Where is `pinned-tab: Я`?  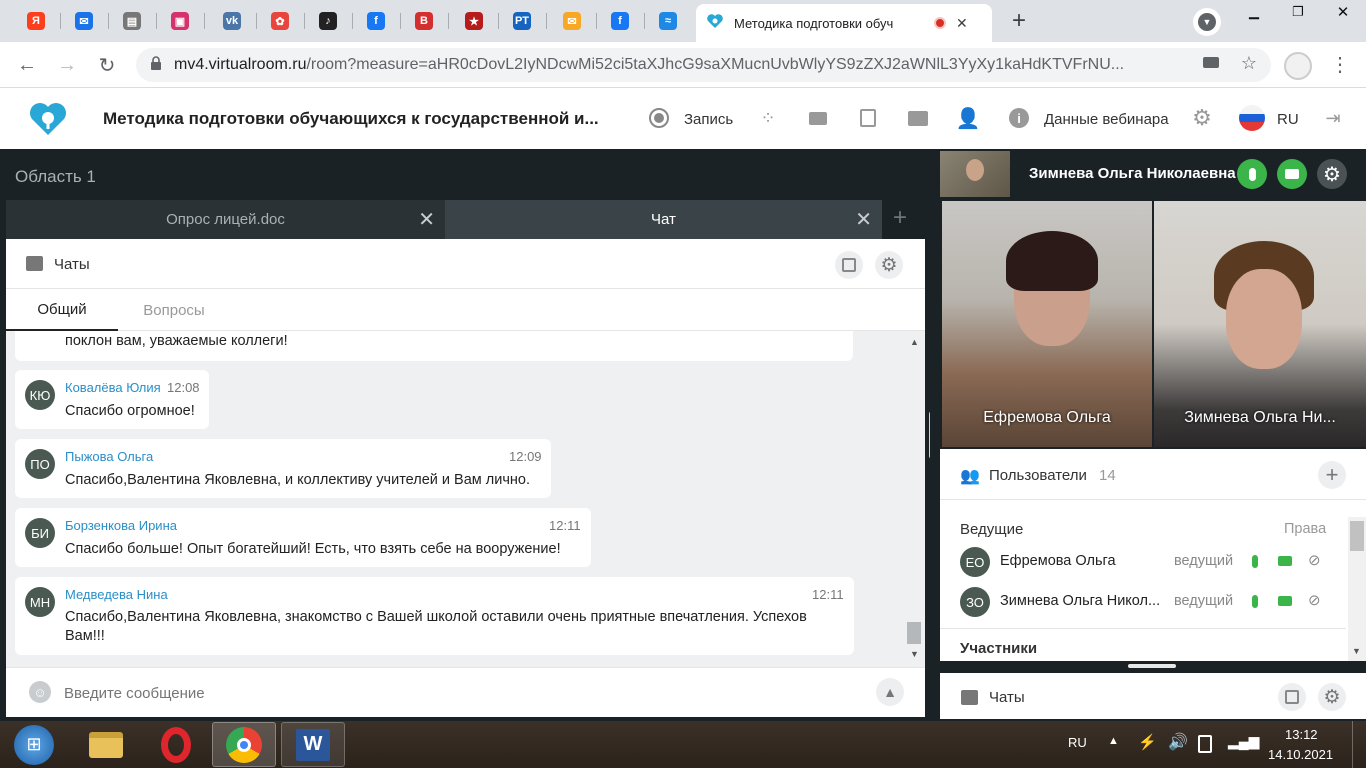 pinned-tab: Я is located at coordinates (36, 21).